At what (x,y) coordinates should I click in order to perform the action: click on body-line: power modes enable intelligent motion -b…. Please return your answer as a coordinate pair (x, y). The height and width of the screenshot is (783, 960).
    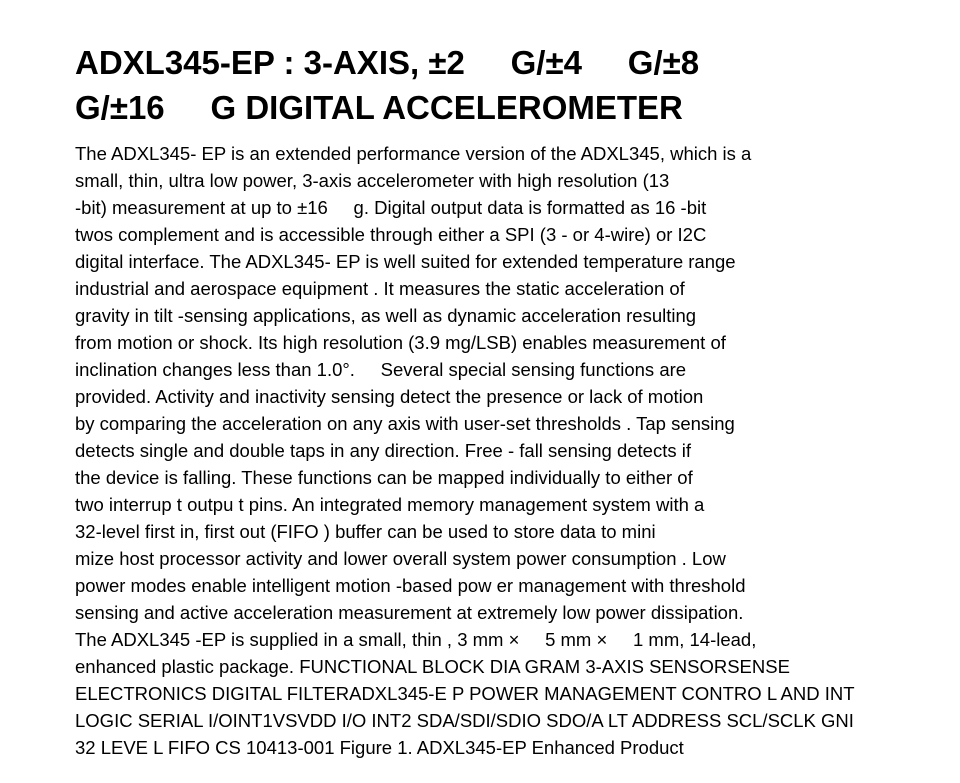
    Looking at the image, I should click on (410, 585).